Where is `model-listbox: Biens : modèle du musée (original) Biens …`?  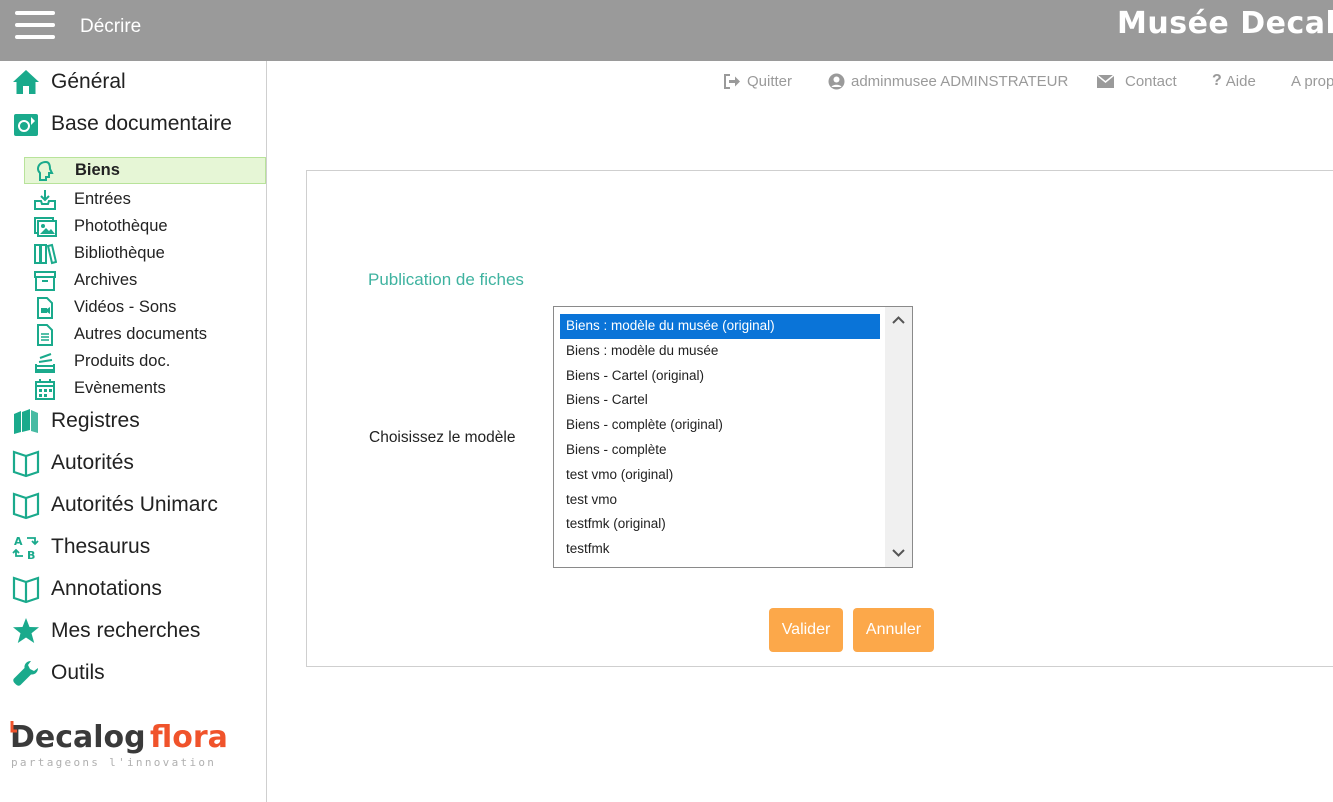
model-listbox: Biens : modèle du musée (original) Biens … is located at coordinates (733, 437).